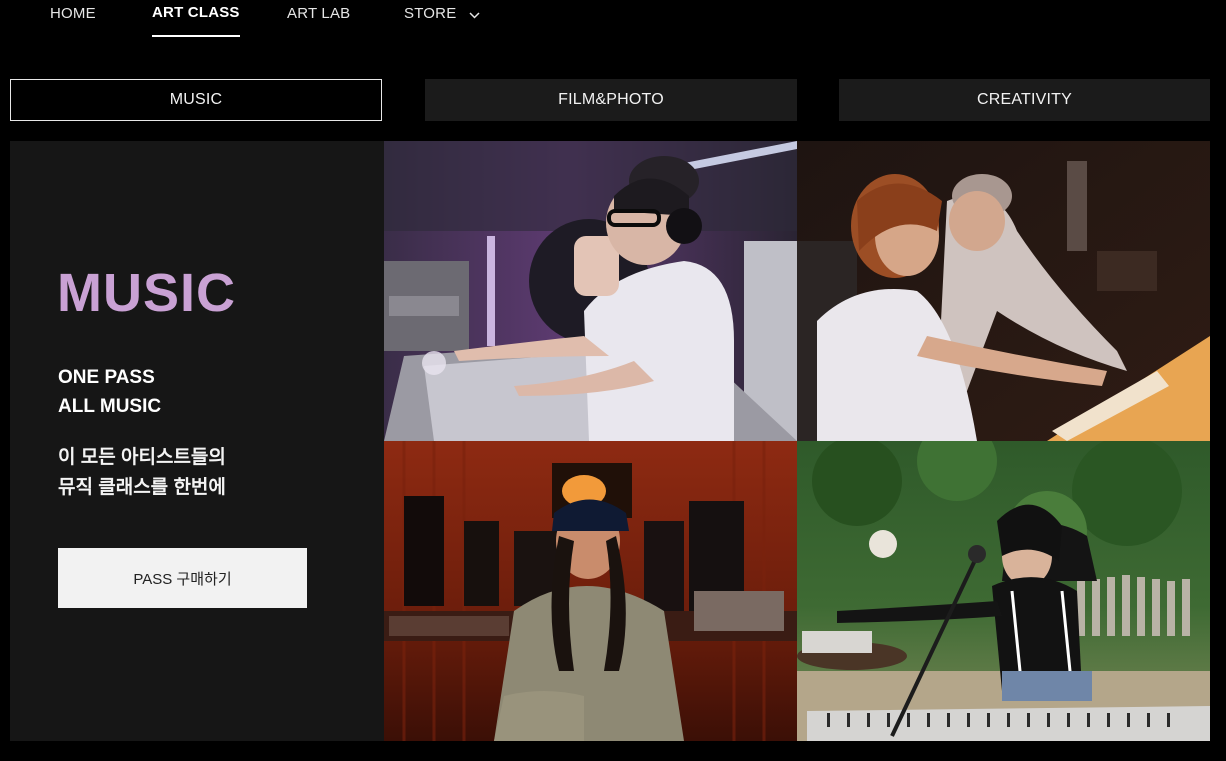 This screenshot has width=1226, height=761. I want to click on promo-title: MUSIC, so click(146, 293).